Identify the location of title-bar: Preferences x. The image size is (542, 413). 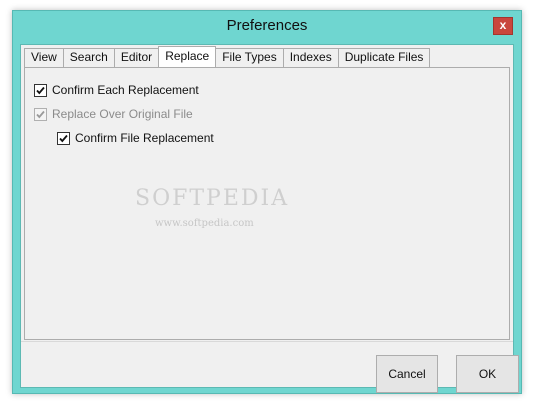
(267, 27).